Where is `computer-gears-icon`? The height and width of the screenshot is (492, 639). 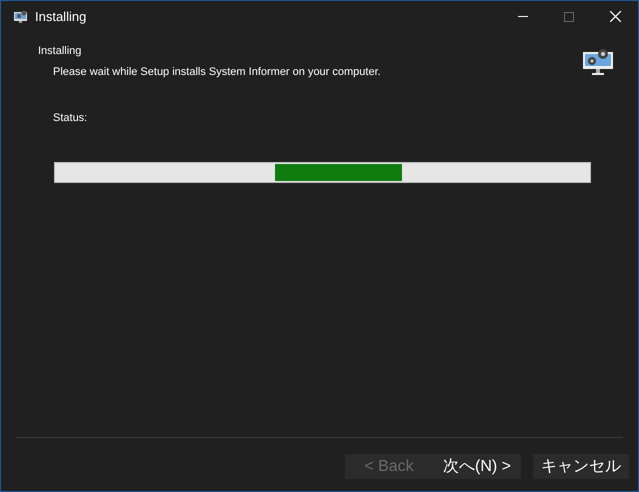 computer-gears-icon is located at coordinates (598, 61).